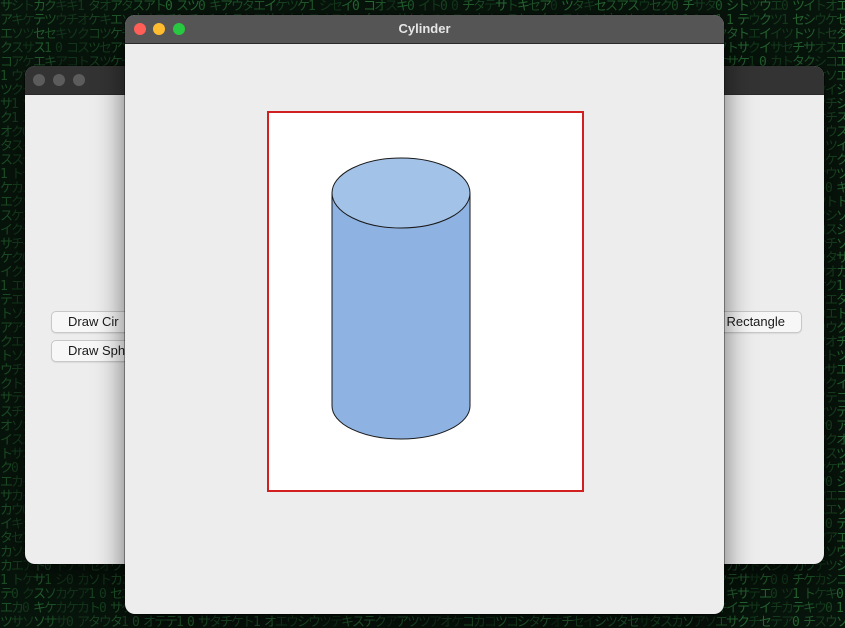 This screenshot has height=628, width=845. Describe the element at coordinates (59, 80) in the screenshot. I see `minimize-button` at that location.